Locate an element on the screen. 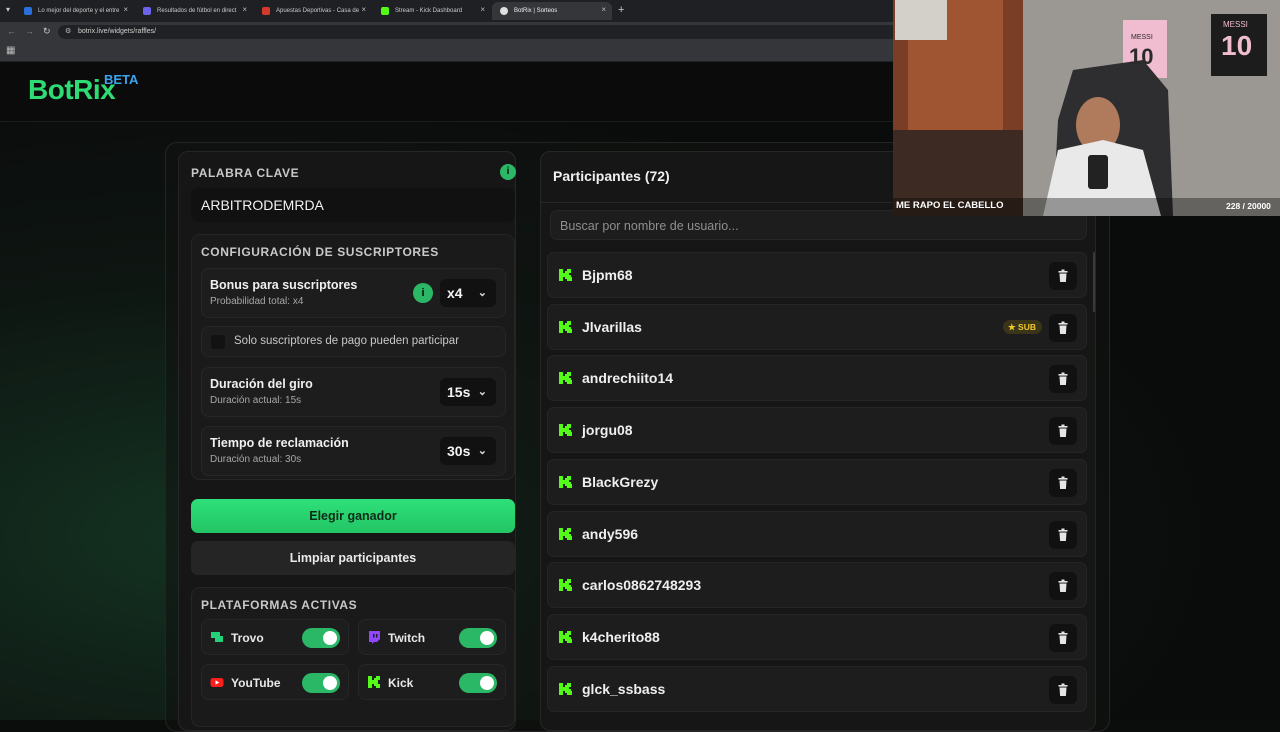 This screenshot has height=732, width=1280. spin-subtitle: Duración actual: 15s is located at coordinates (256, 400).